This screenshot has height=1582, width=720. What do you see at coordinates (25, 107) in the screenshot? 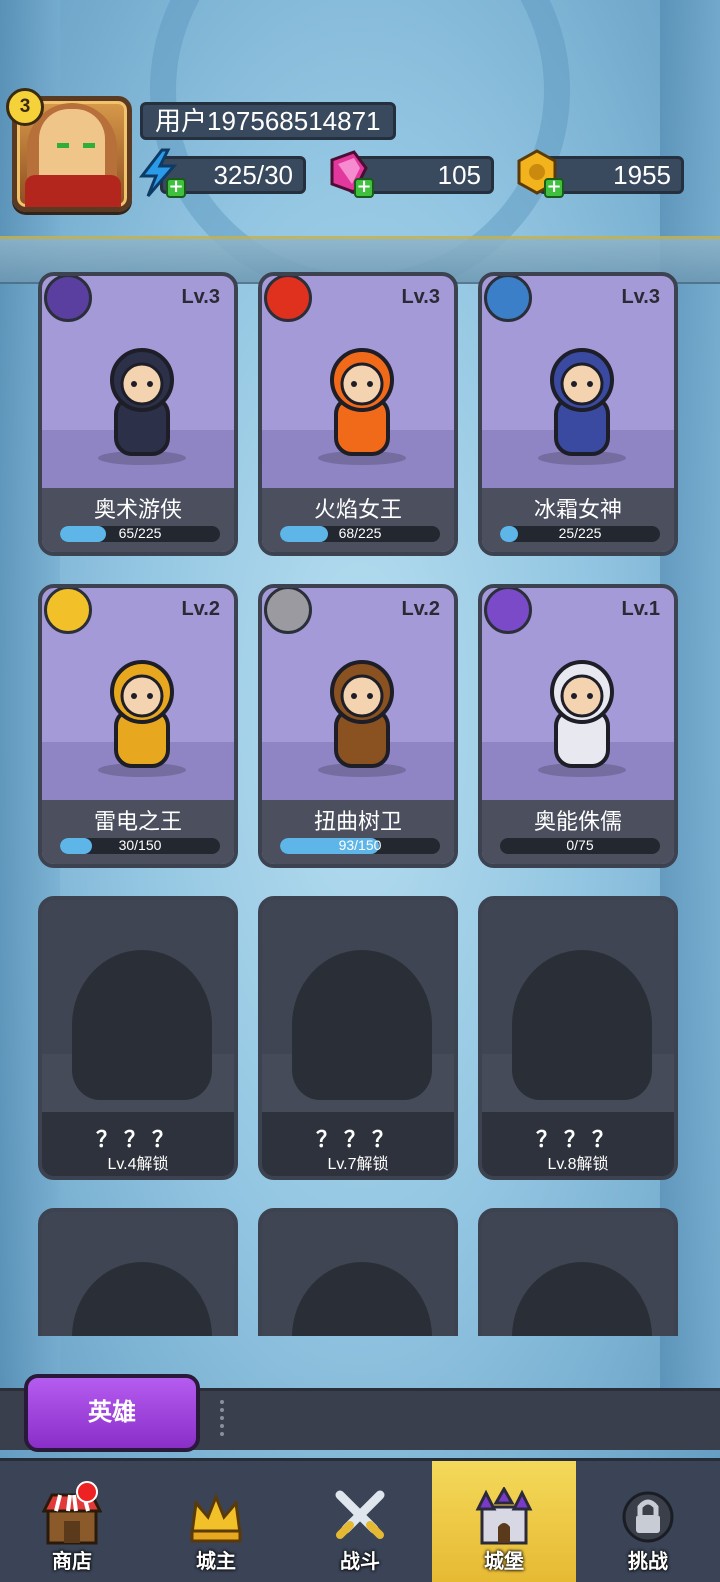
I see `player-level-badge: 3` at bounding box center [25, 107].